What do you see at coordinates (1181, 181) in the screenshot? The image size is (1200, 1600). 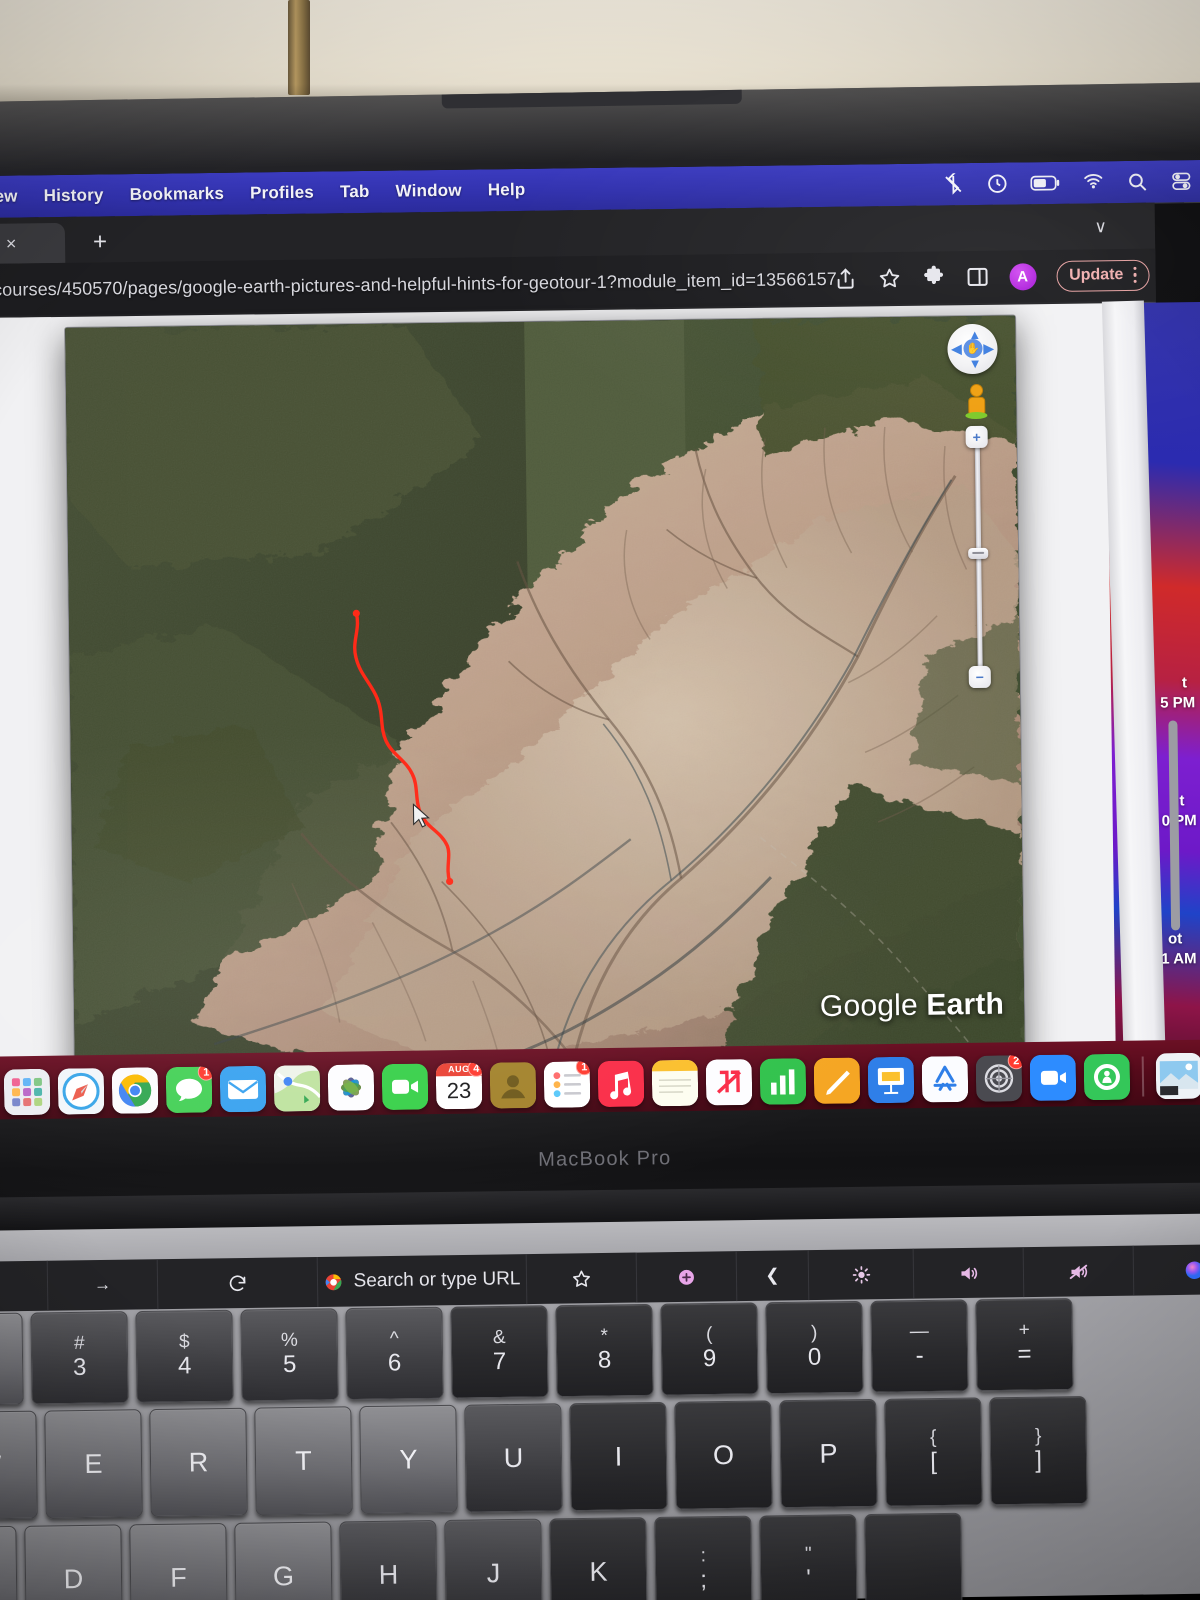 I see `control-center-icon` at bounding box center [1181, 181].